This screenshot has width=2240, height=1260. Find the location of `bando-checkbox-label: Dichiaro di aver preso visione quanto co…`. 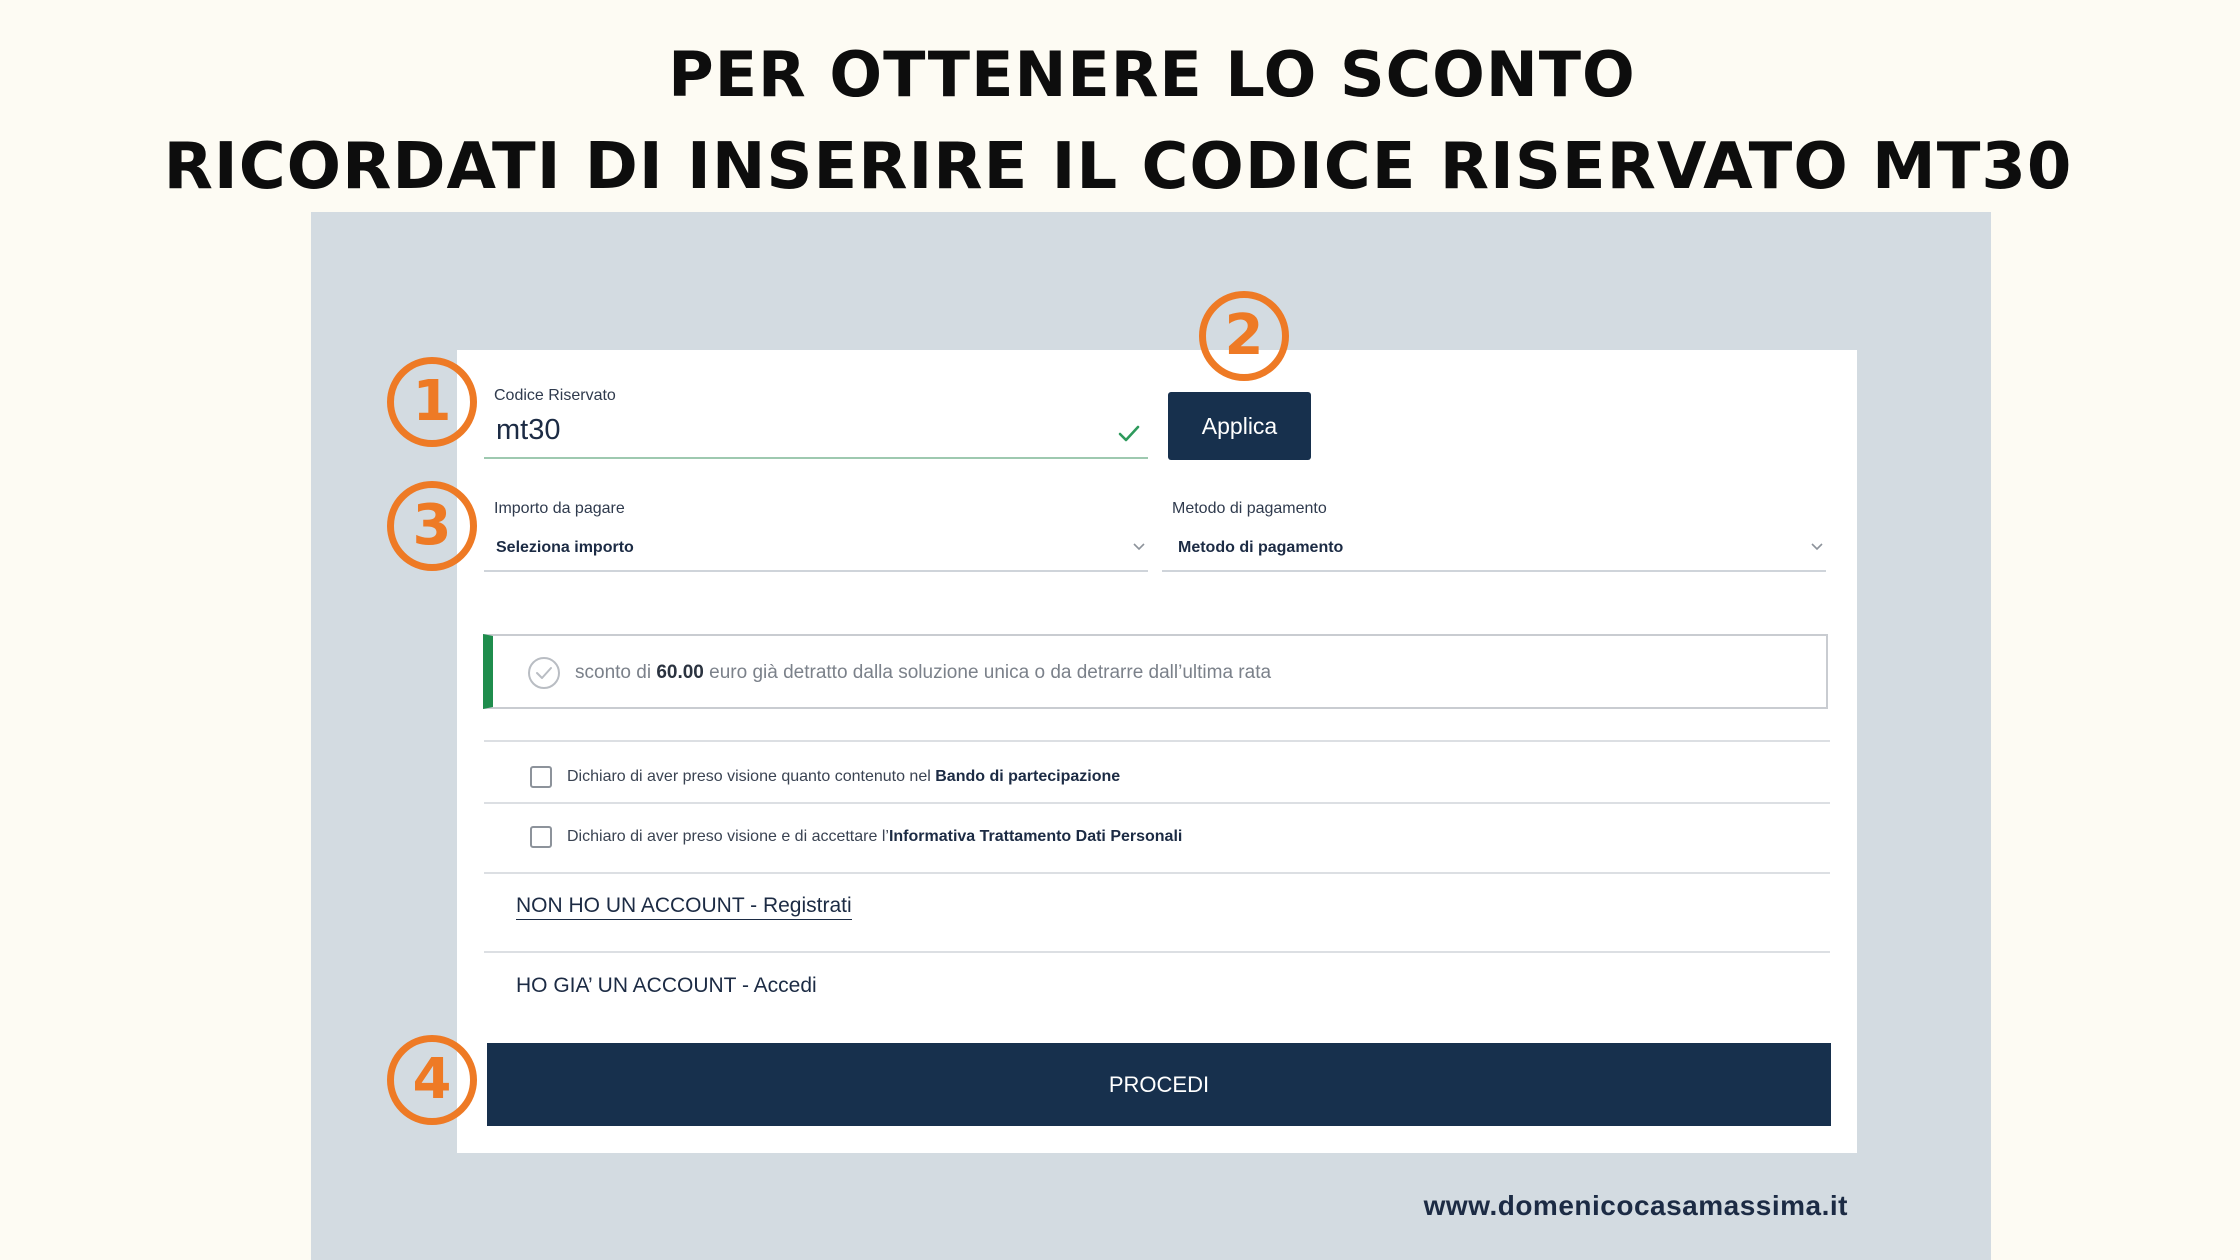

bando-checkbox-label: Dichiaro di aver preso visione quanto co… is located at coordinates (844, 776).